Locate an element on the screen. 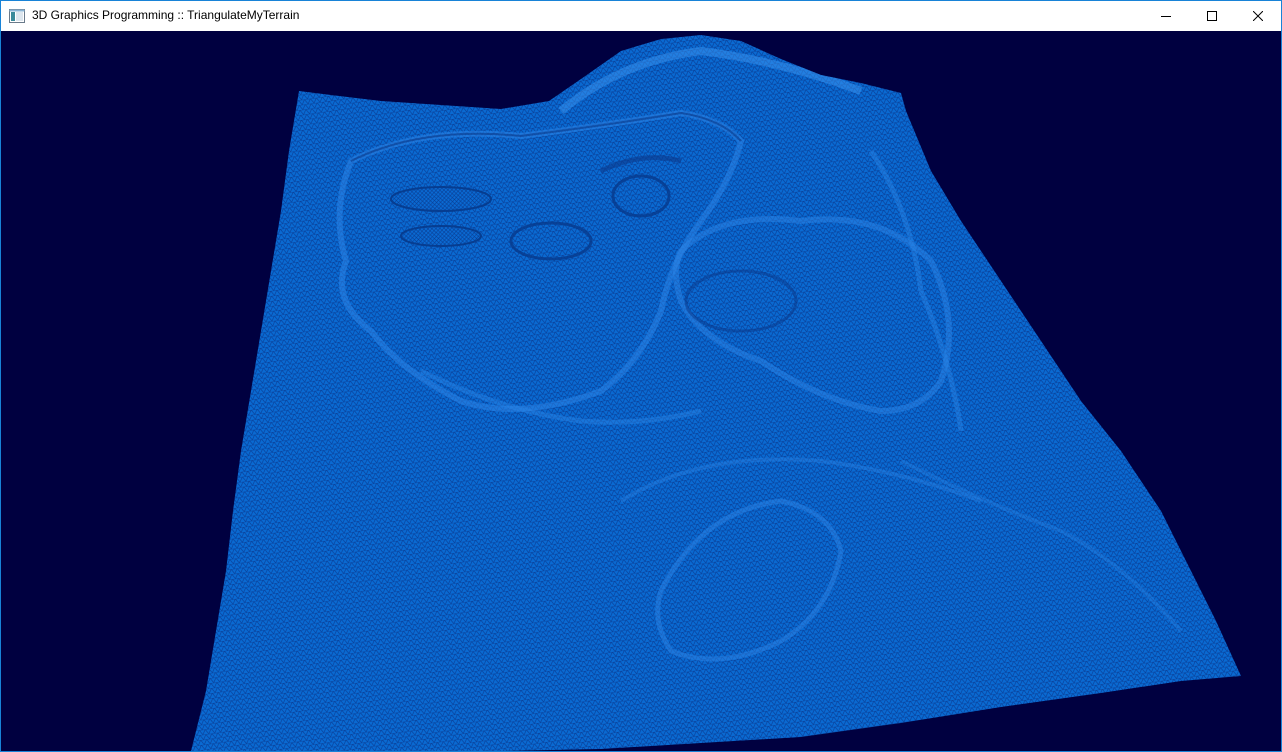  close-button is located at coordinates (1258, 16).